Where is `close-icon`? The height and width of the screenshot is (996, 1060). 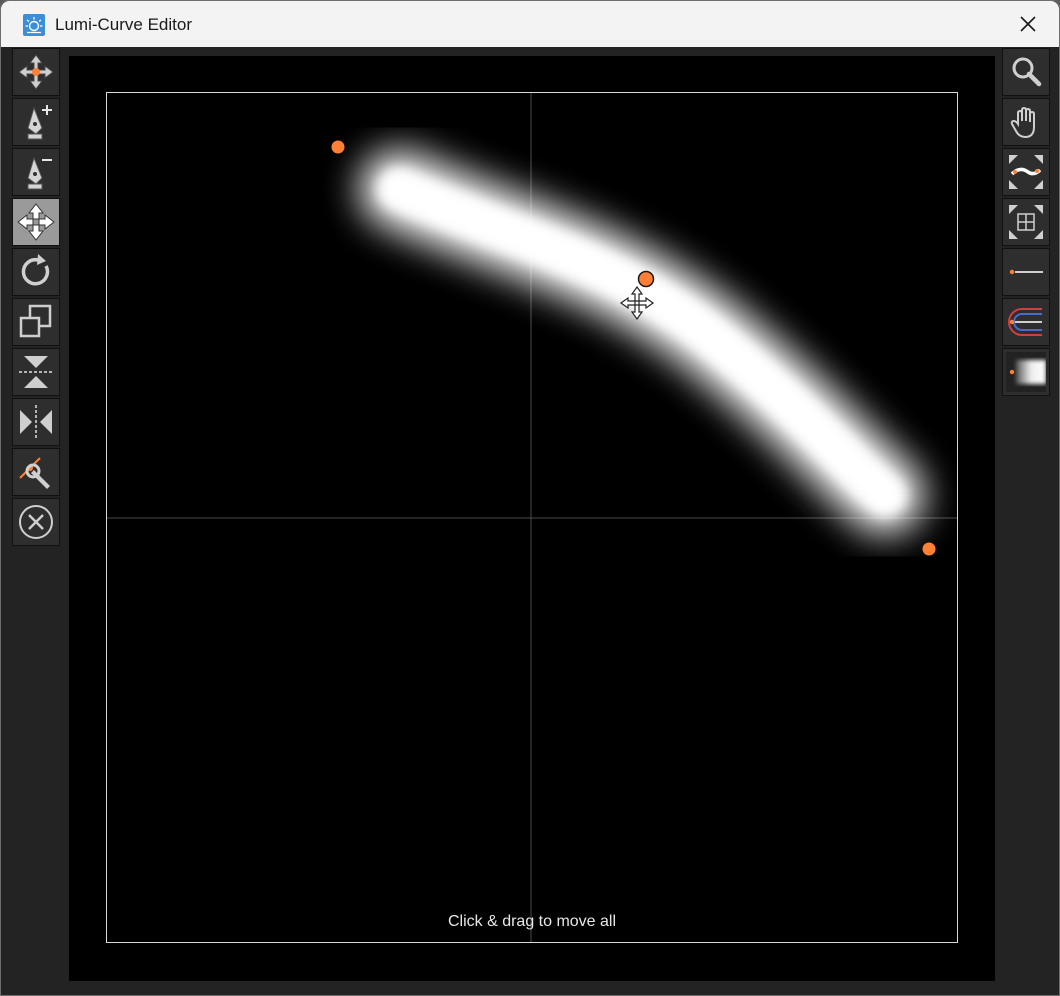
close-icon is located at coordinates (1028, 24).